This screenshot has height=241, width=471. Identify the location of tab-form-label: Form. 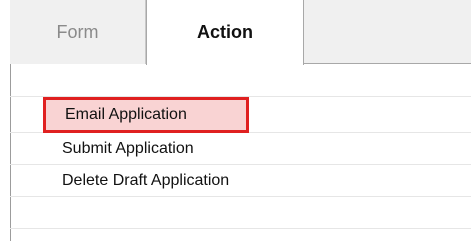
(77, 31).